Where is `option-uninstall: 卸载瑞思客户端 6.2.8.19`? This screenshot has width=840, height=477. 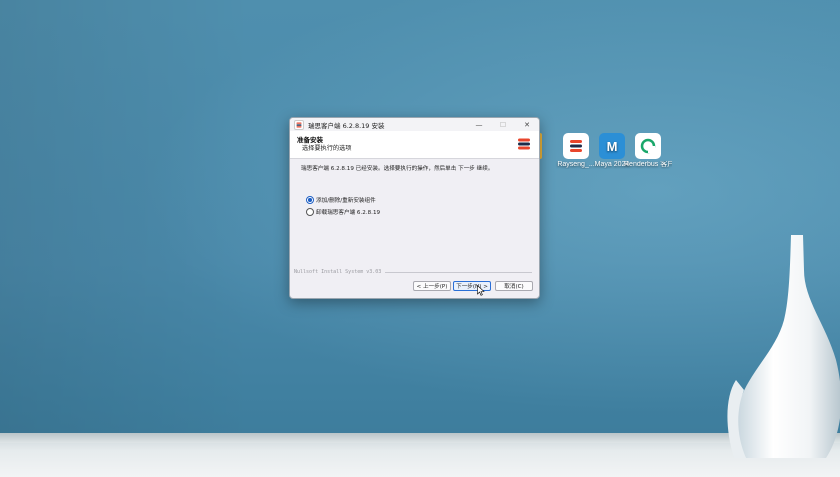
option-uninstall: 卸载瑞思客户端 6.2.8.19 is located at coordinates (343, 212).